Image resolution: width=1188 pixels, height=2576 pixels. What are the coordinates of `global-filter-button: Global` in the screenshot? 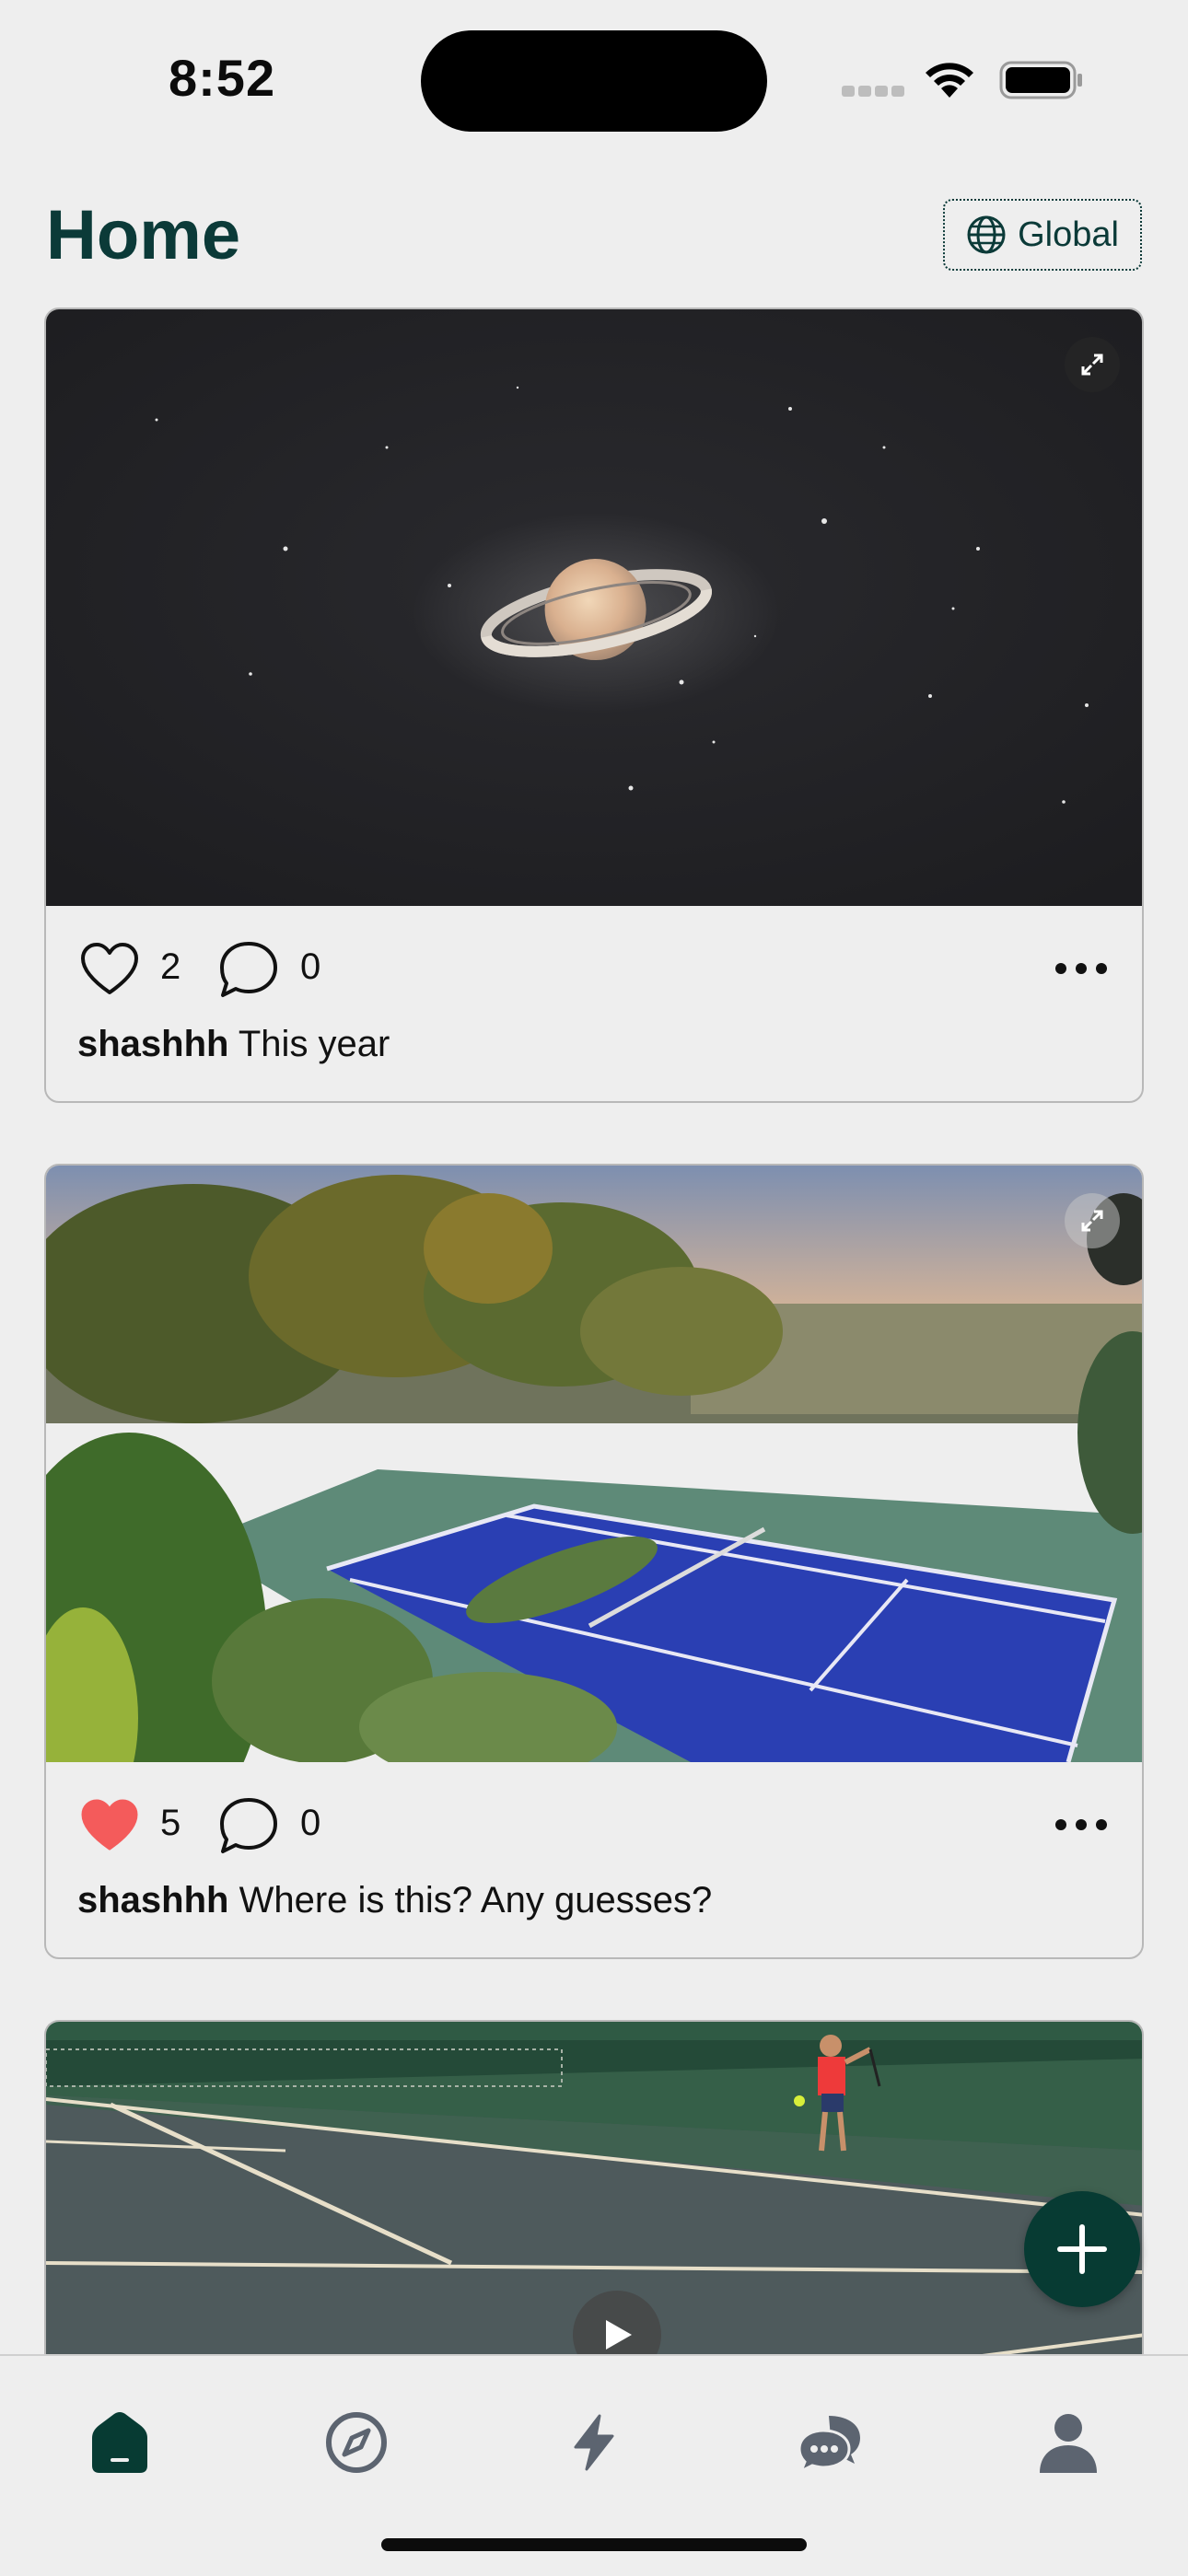 It's located at (1042, 235).